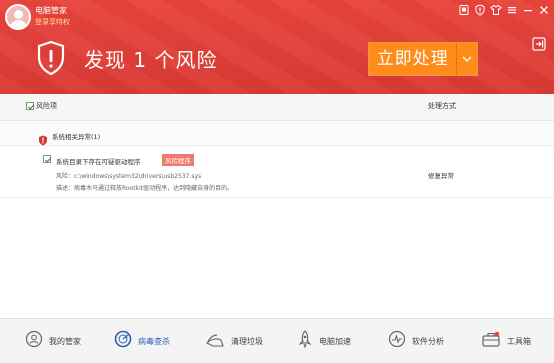 The width and height of the screenshot is (554, 363). What do you see at coordinates (397, 341) in the screenshot?
I see `software-analysis-icon` at bounding box center [397, 341].